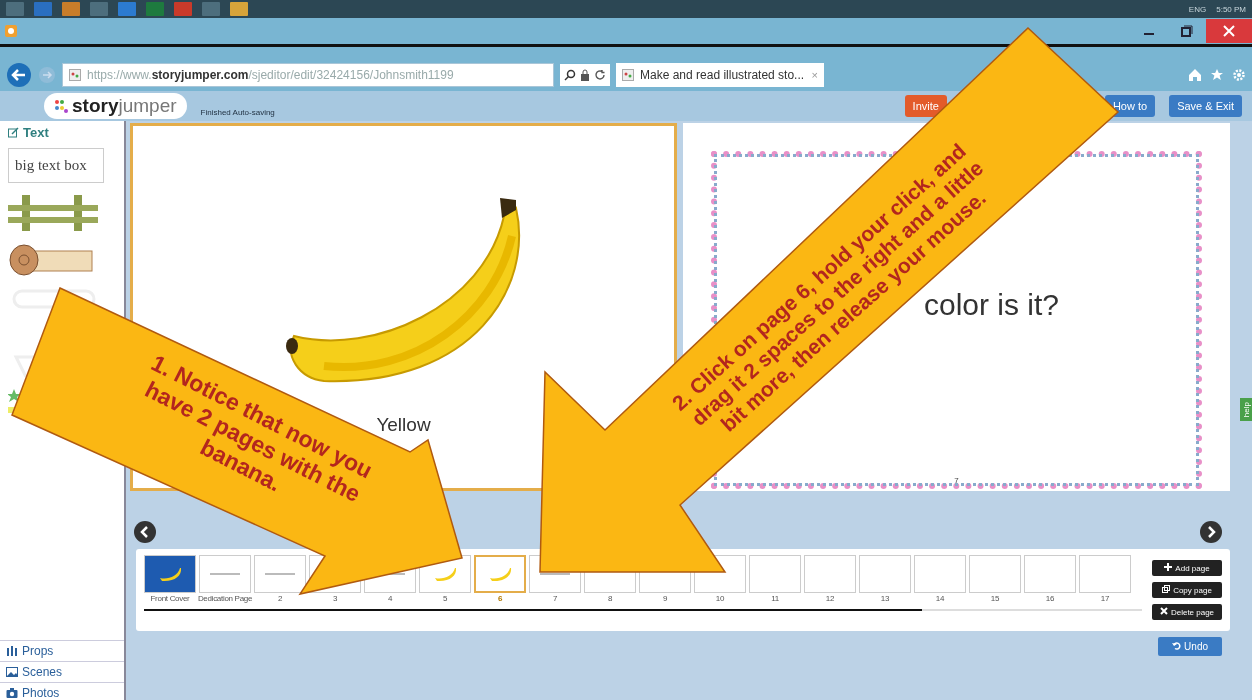  What do you see at coordinates (62, 691) in the screenshot?
I see `sidebar-tab: Photos` at bounding box center [62, 691].